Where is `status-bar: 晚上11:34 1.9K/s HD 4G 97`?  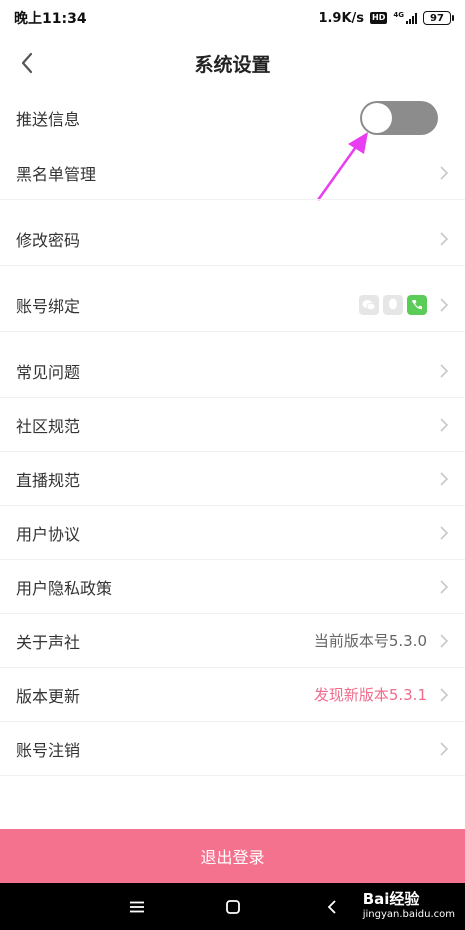 status-bar: 晚上11:34 1.9K/s HD 4G 97 is located at coordinates (232, 18).